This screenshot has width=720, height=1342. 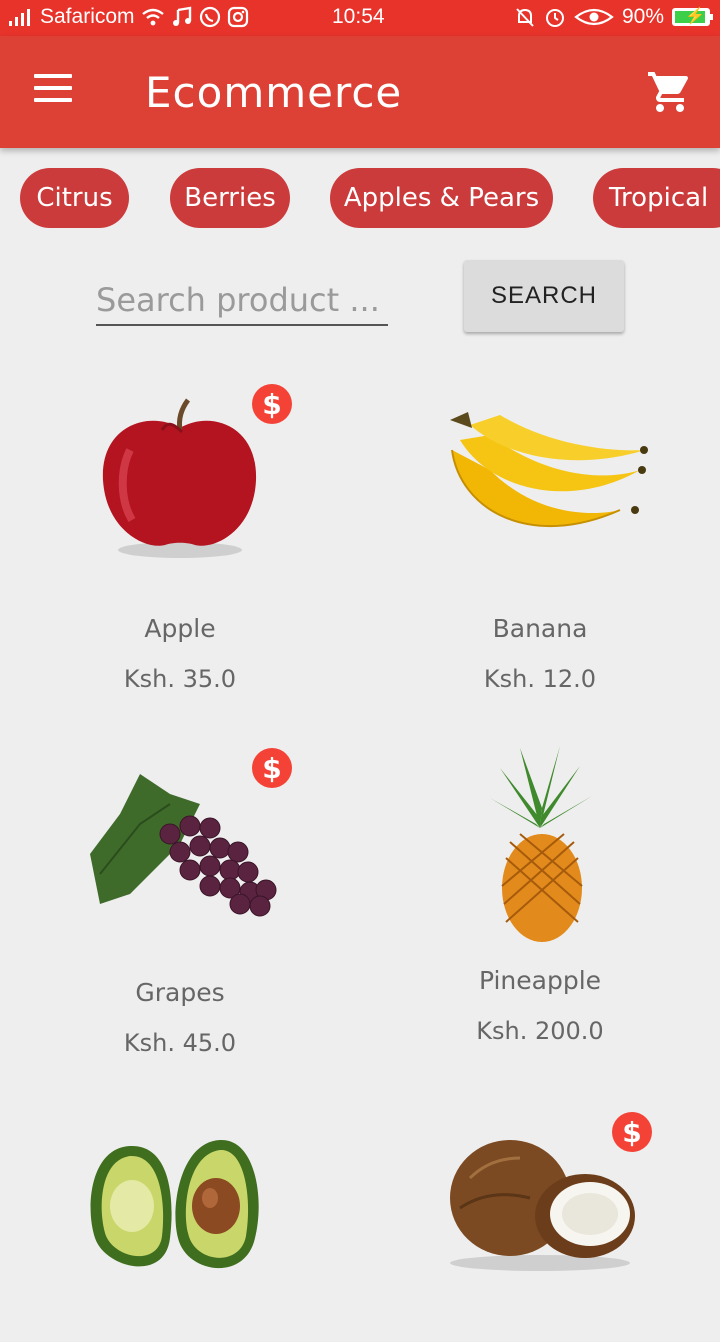 I want to click on grapes-image: $, so click(x=181, y=846).